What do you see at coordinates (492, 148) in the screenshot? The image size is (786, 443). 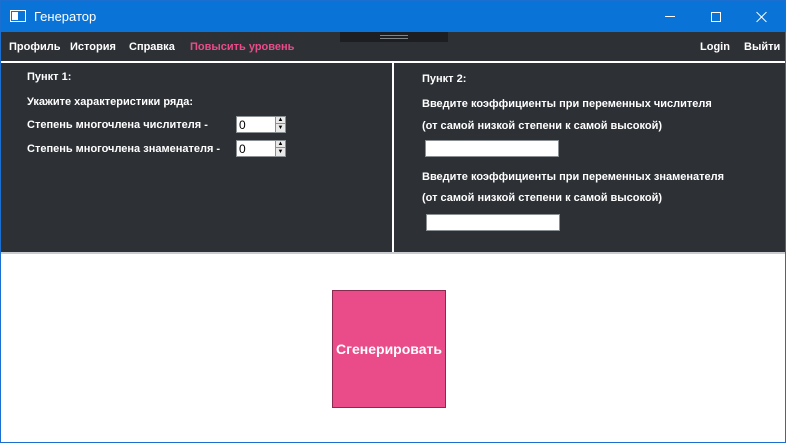 I see `numerator-coeffs-input` at bounding box center [492, 148].